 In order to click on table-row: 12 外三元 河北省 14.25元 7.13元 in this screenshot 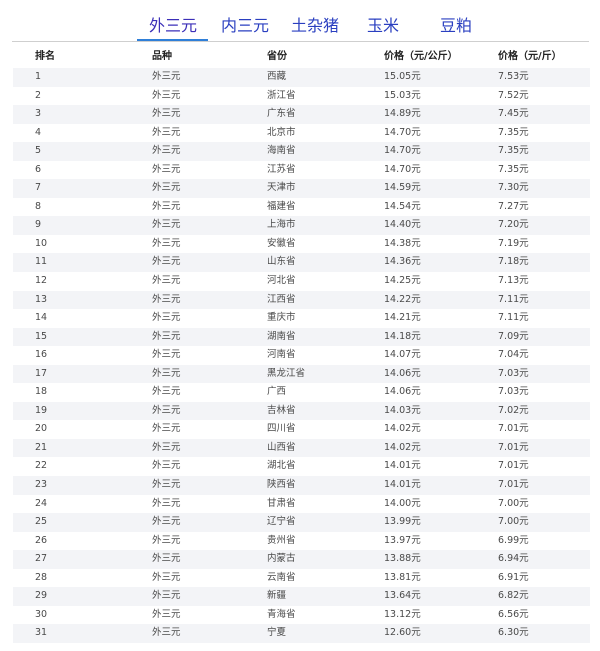, I will do `click(301, 281)`.